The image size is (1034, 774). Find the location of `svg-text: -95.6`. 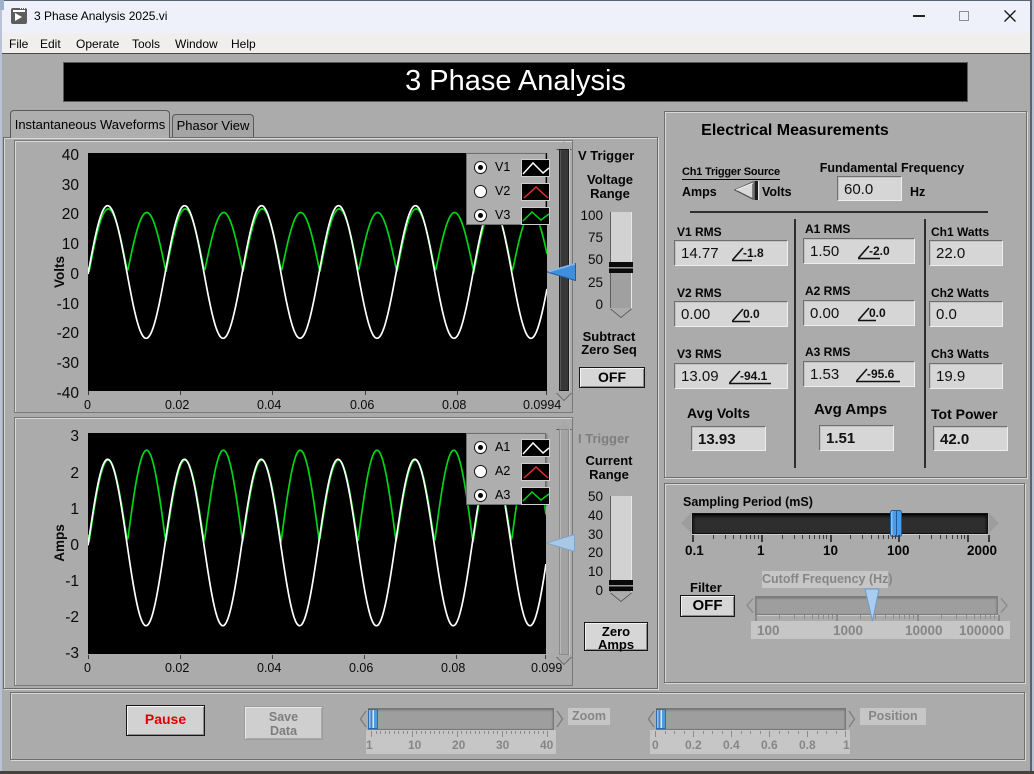

svg-text: -95.6 is located at coordinates (881, 374).